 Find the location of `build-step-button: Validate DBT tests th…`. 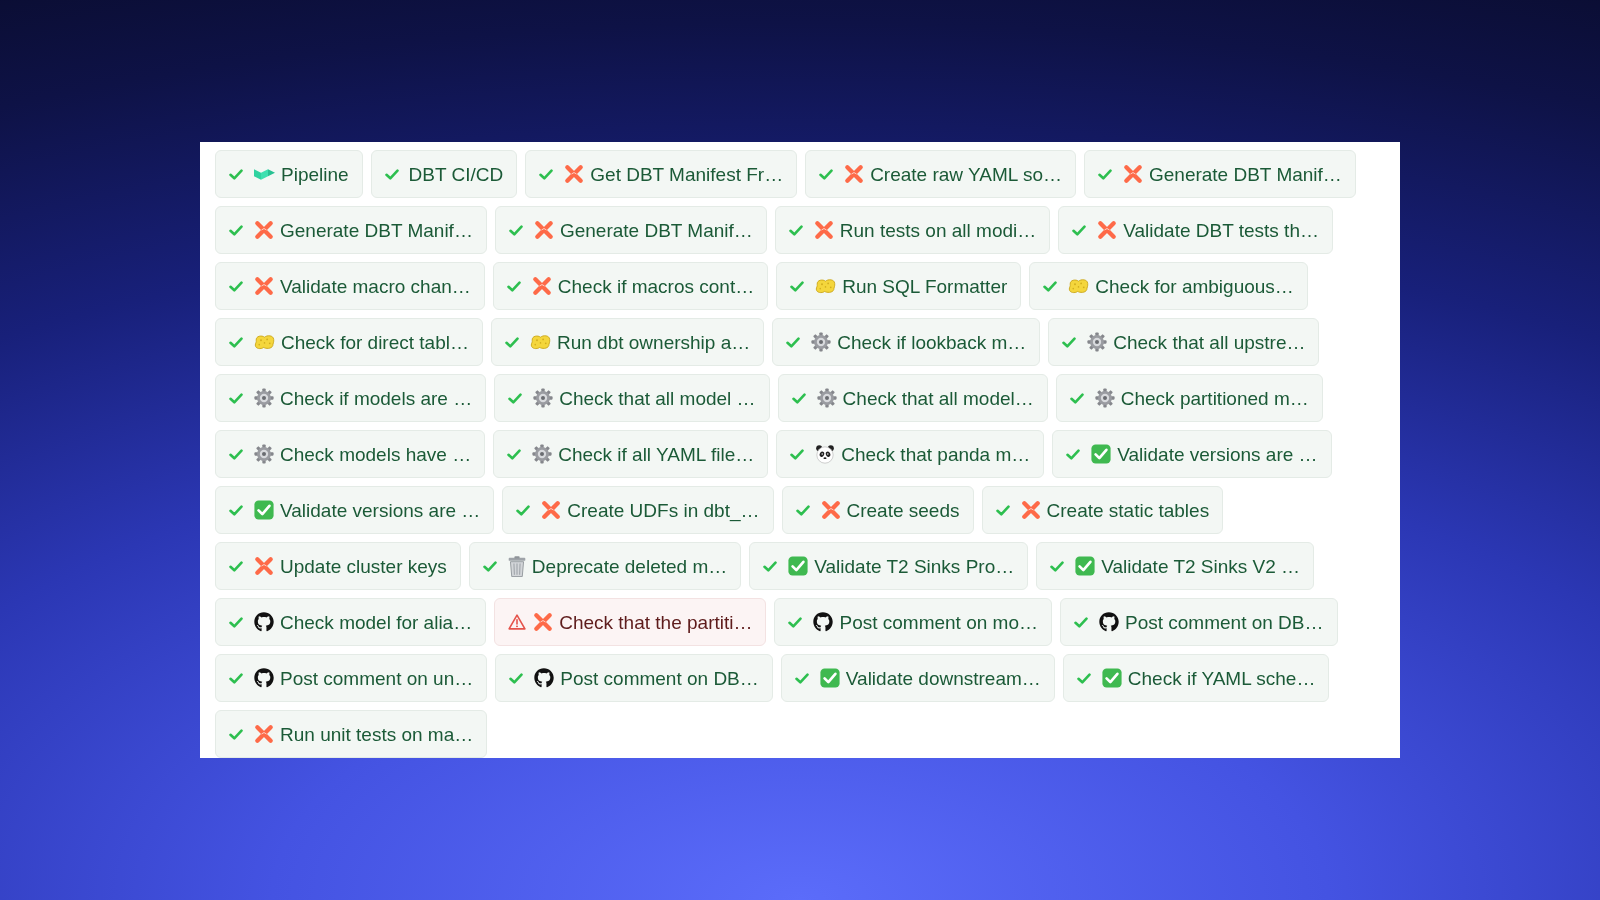

build-step-button: Validate DBT tests th… is located at coordinates (1195, 230).